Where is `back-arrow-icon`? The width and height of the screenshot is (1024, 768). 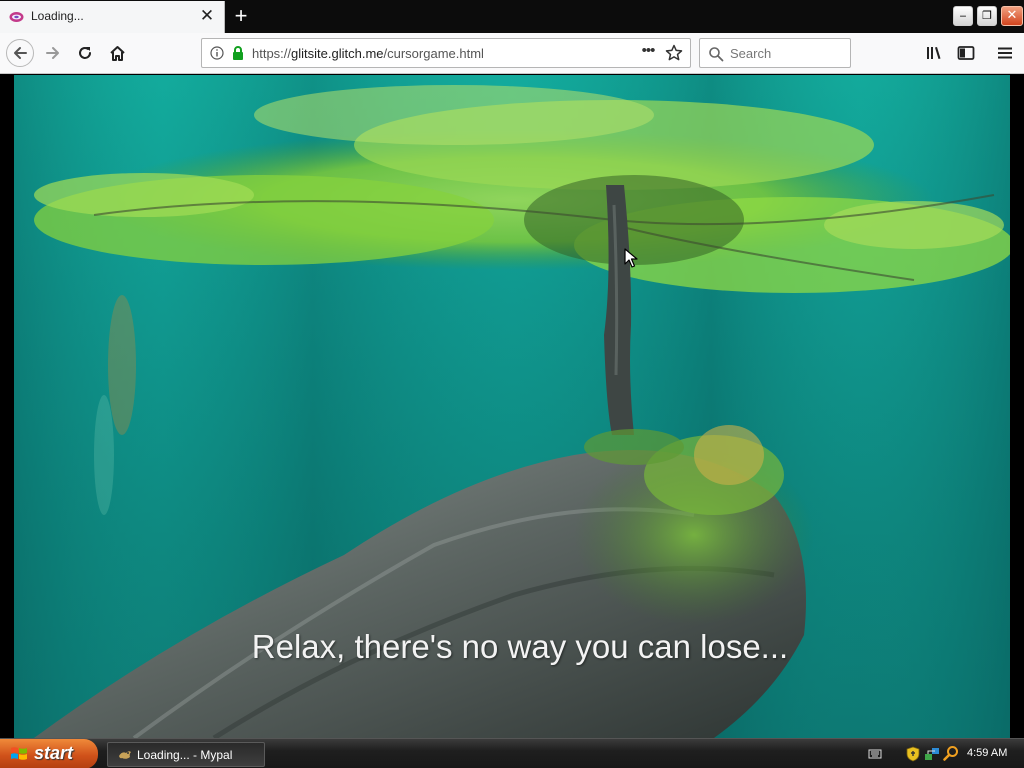 back-arrow-icon is located at coordinates (20, 53).